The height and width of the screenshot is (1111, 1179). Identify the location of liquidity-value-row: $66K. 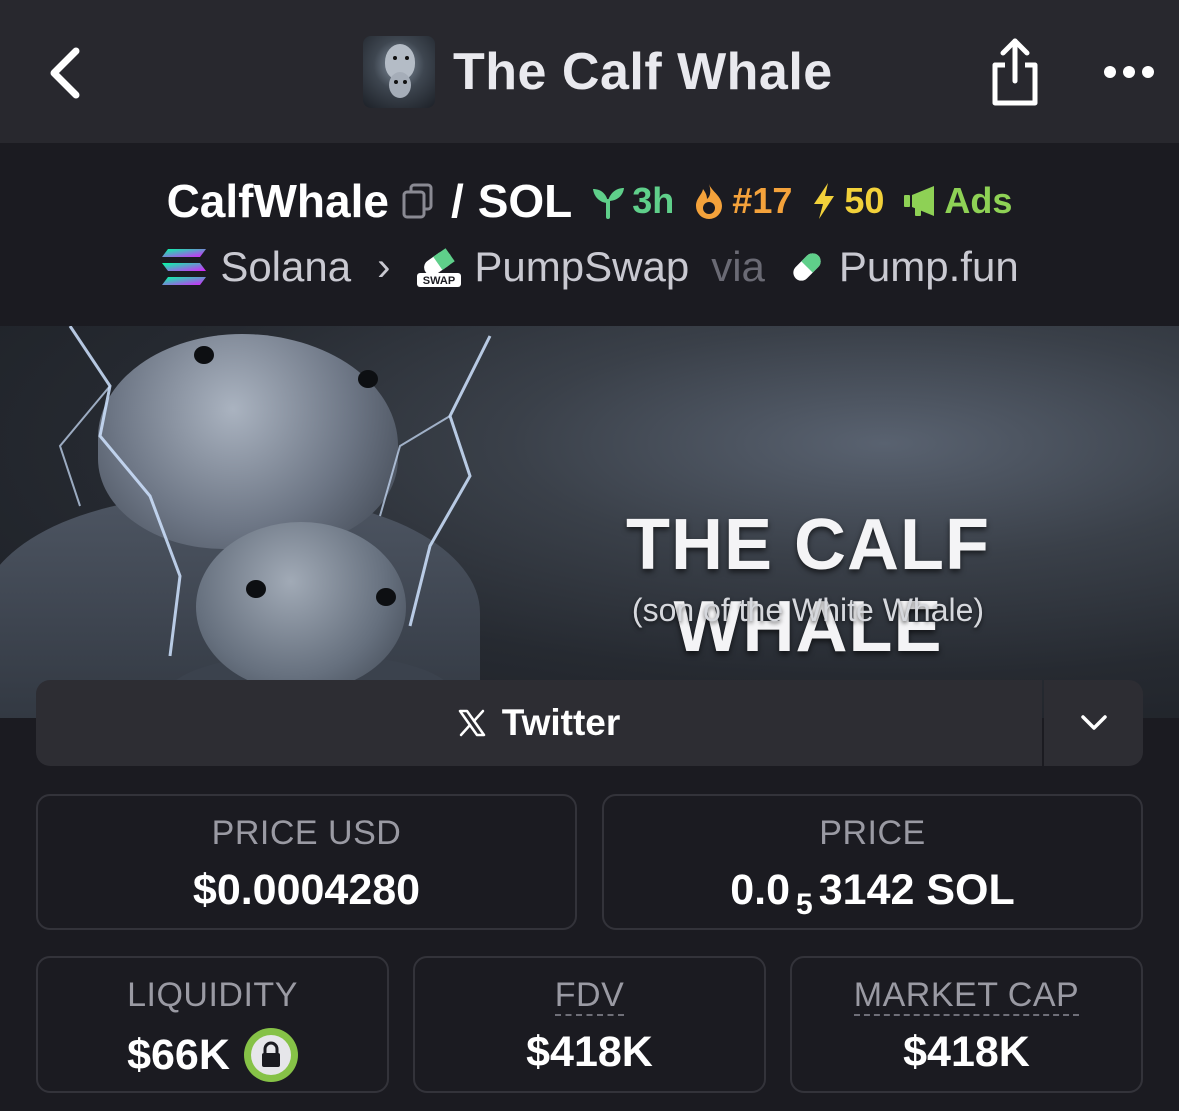
(212, 1055).